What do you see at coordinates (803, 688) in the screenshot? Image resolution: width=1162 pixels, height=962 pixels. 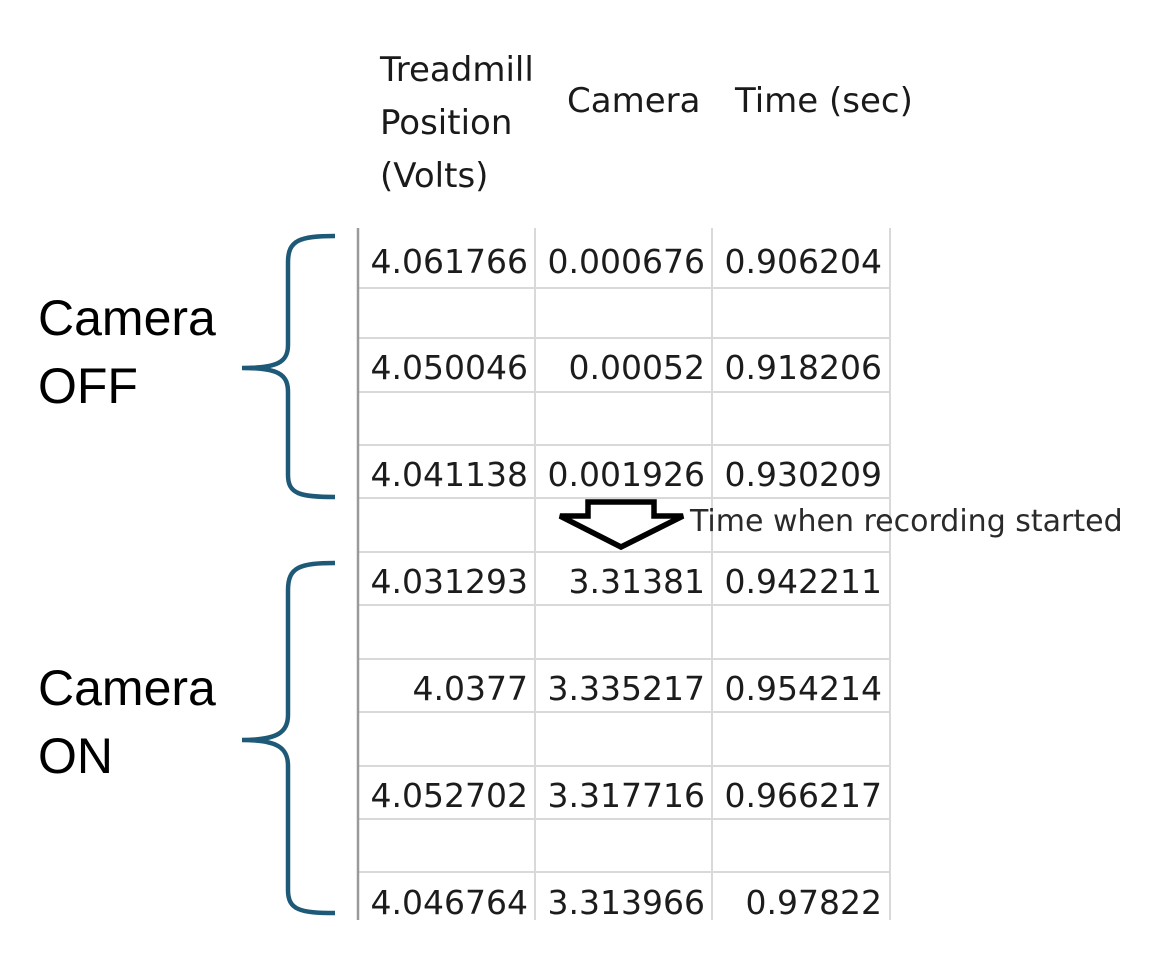 I see `cell-time: 0.954214` at bounding box center [803, 688].